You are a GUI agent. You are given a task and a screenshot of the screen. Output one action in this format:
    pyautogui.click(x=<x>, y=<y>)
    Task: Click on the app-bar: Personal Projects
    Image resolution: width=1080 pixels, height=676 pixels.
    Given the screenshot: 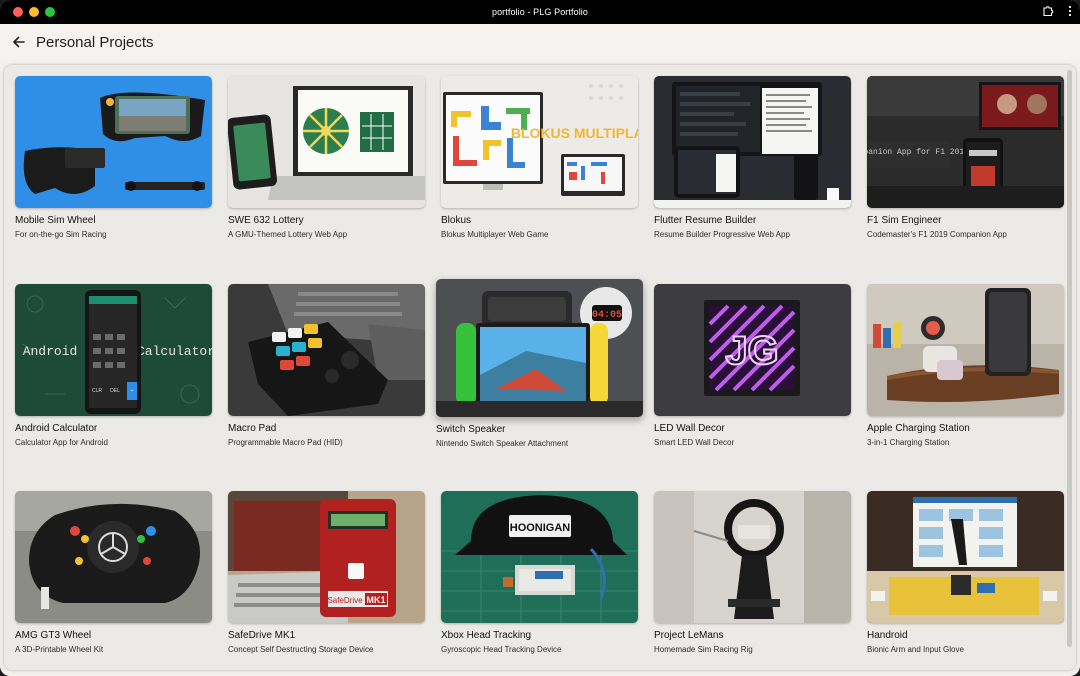 What is the action you would take?
    pyautogui.click(x=540, y=42)
    